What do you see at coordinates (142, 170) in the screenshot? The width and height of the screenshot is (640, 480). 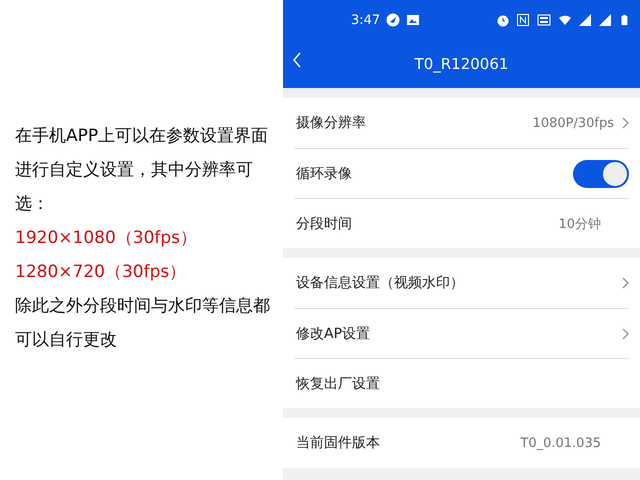 I see `caption-text: 在手机APP上可以在参数设置界面进行自定义设置，其中分辨率可选：` at bounding box center [142, 170].